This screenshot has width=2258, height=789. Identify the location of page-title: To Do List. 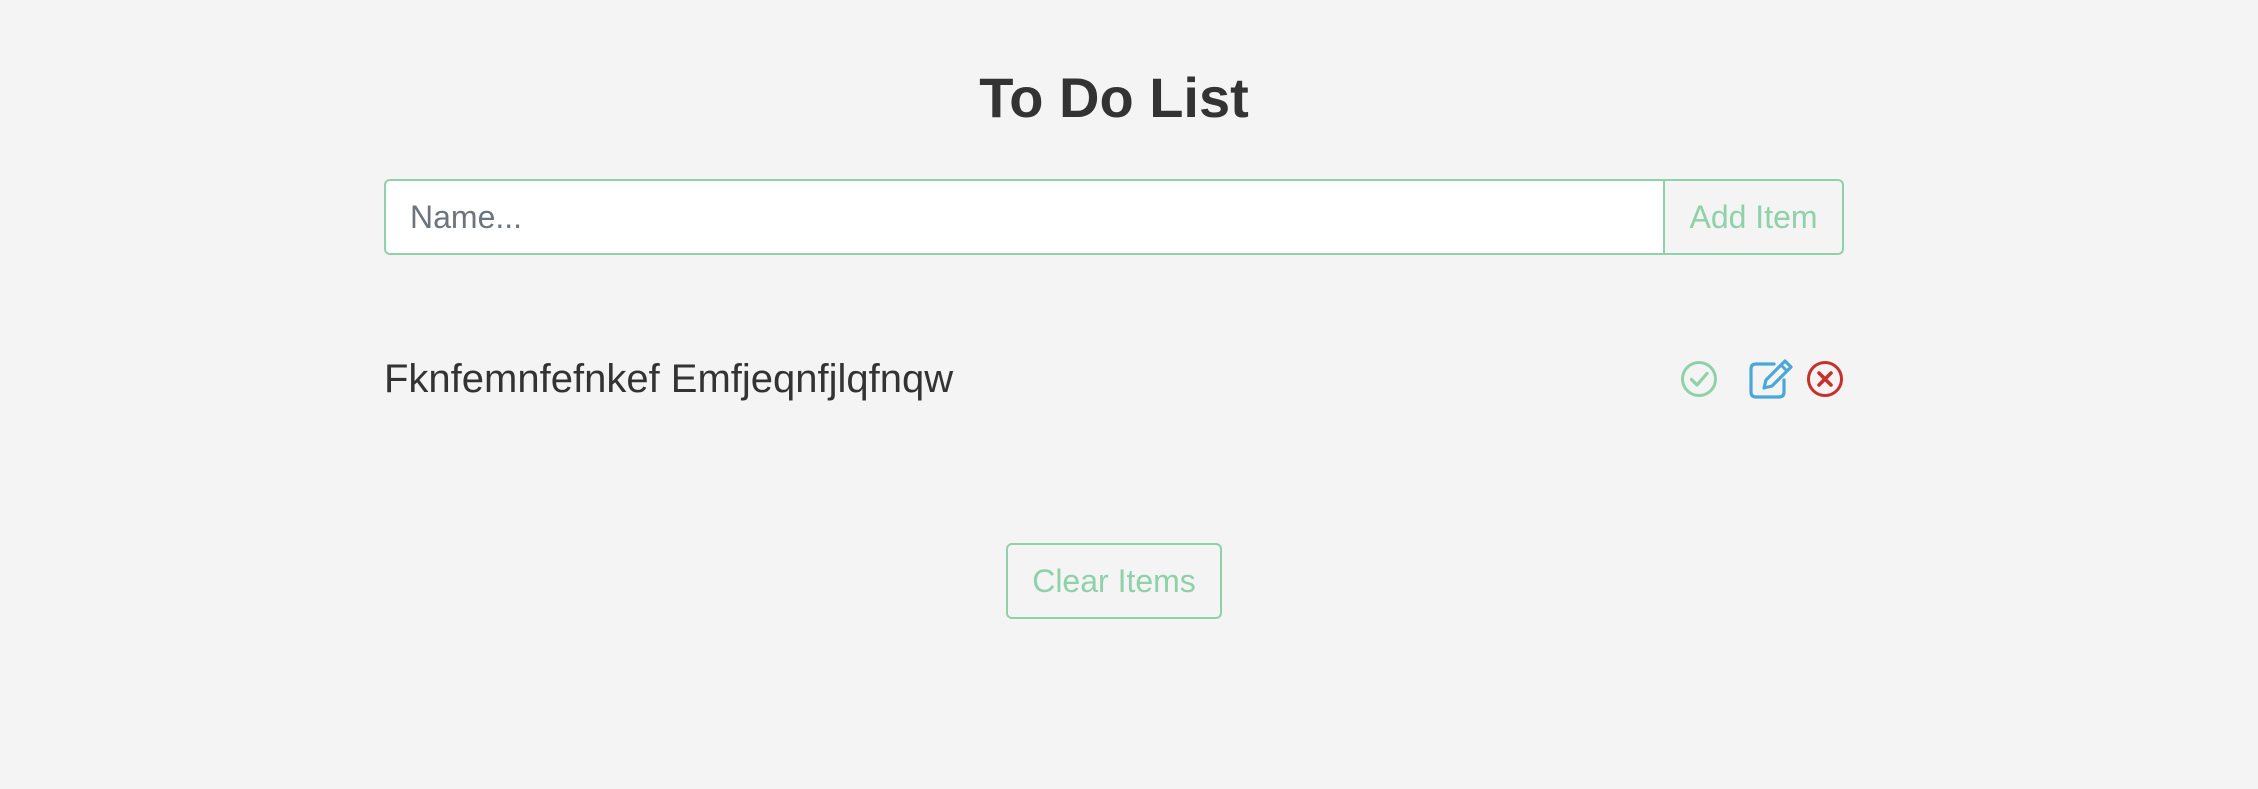
(1114, 97).